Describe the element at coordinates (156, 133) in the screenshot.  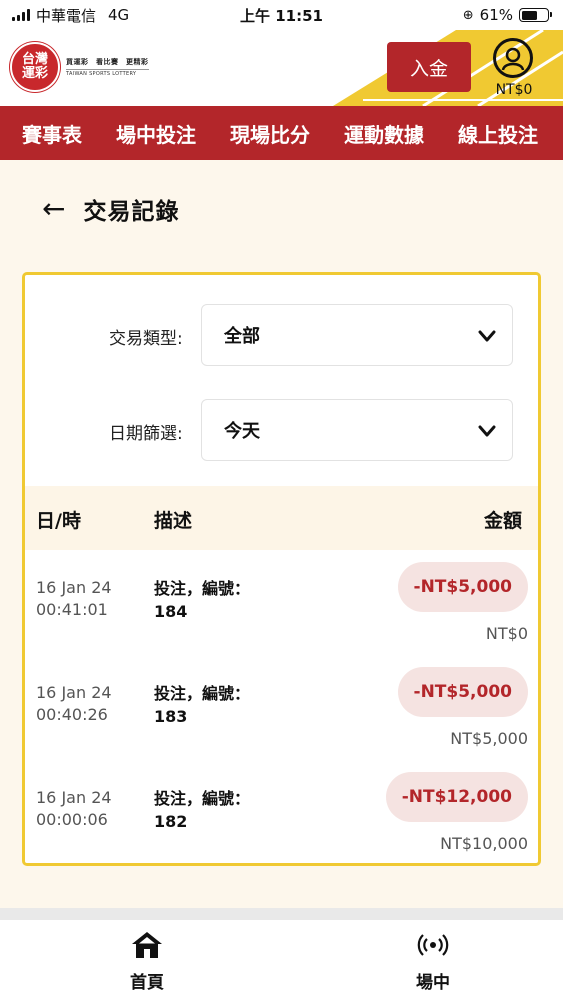
I see `nav-item-live-betting: 場中投注` at that location.